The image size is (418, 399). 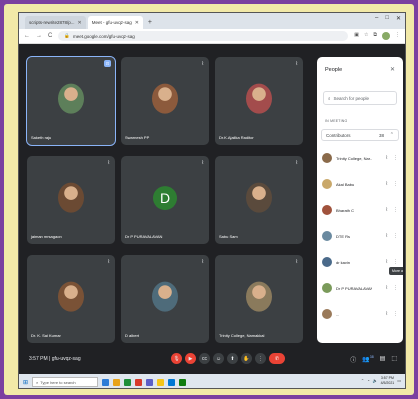 What do you see at coordinates (103, 36) in the screenshot?
I see `url-text: meet.google.com/gfu-uvqz-sag` at bounding box center [103, 36].